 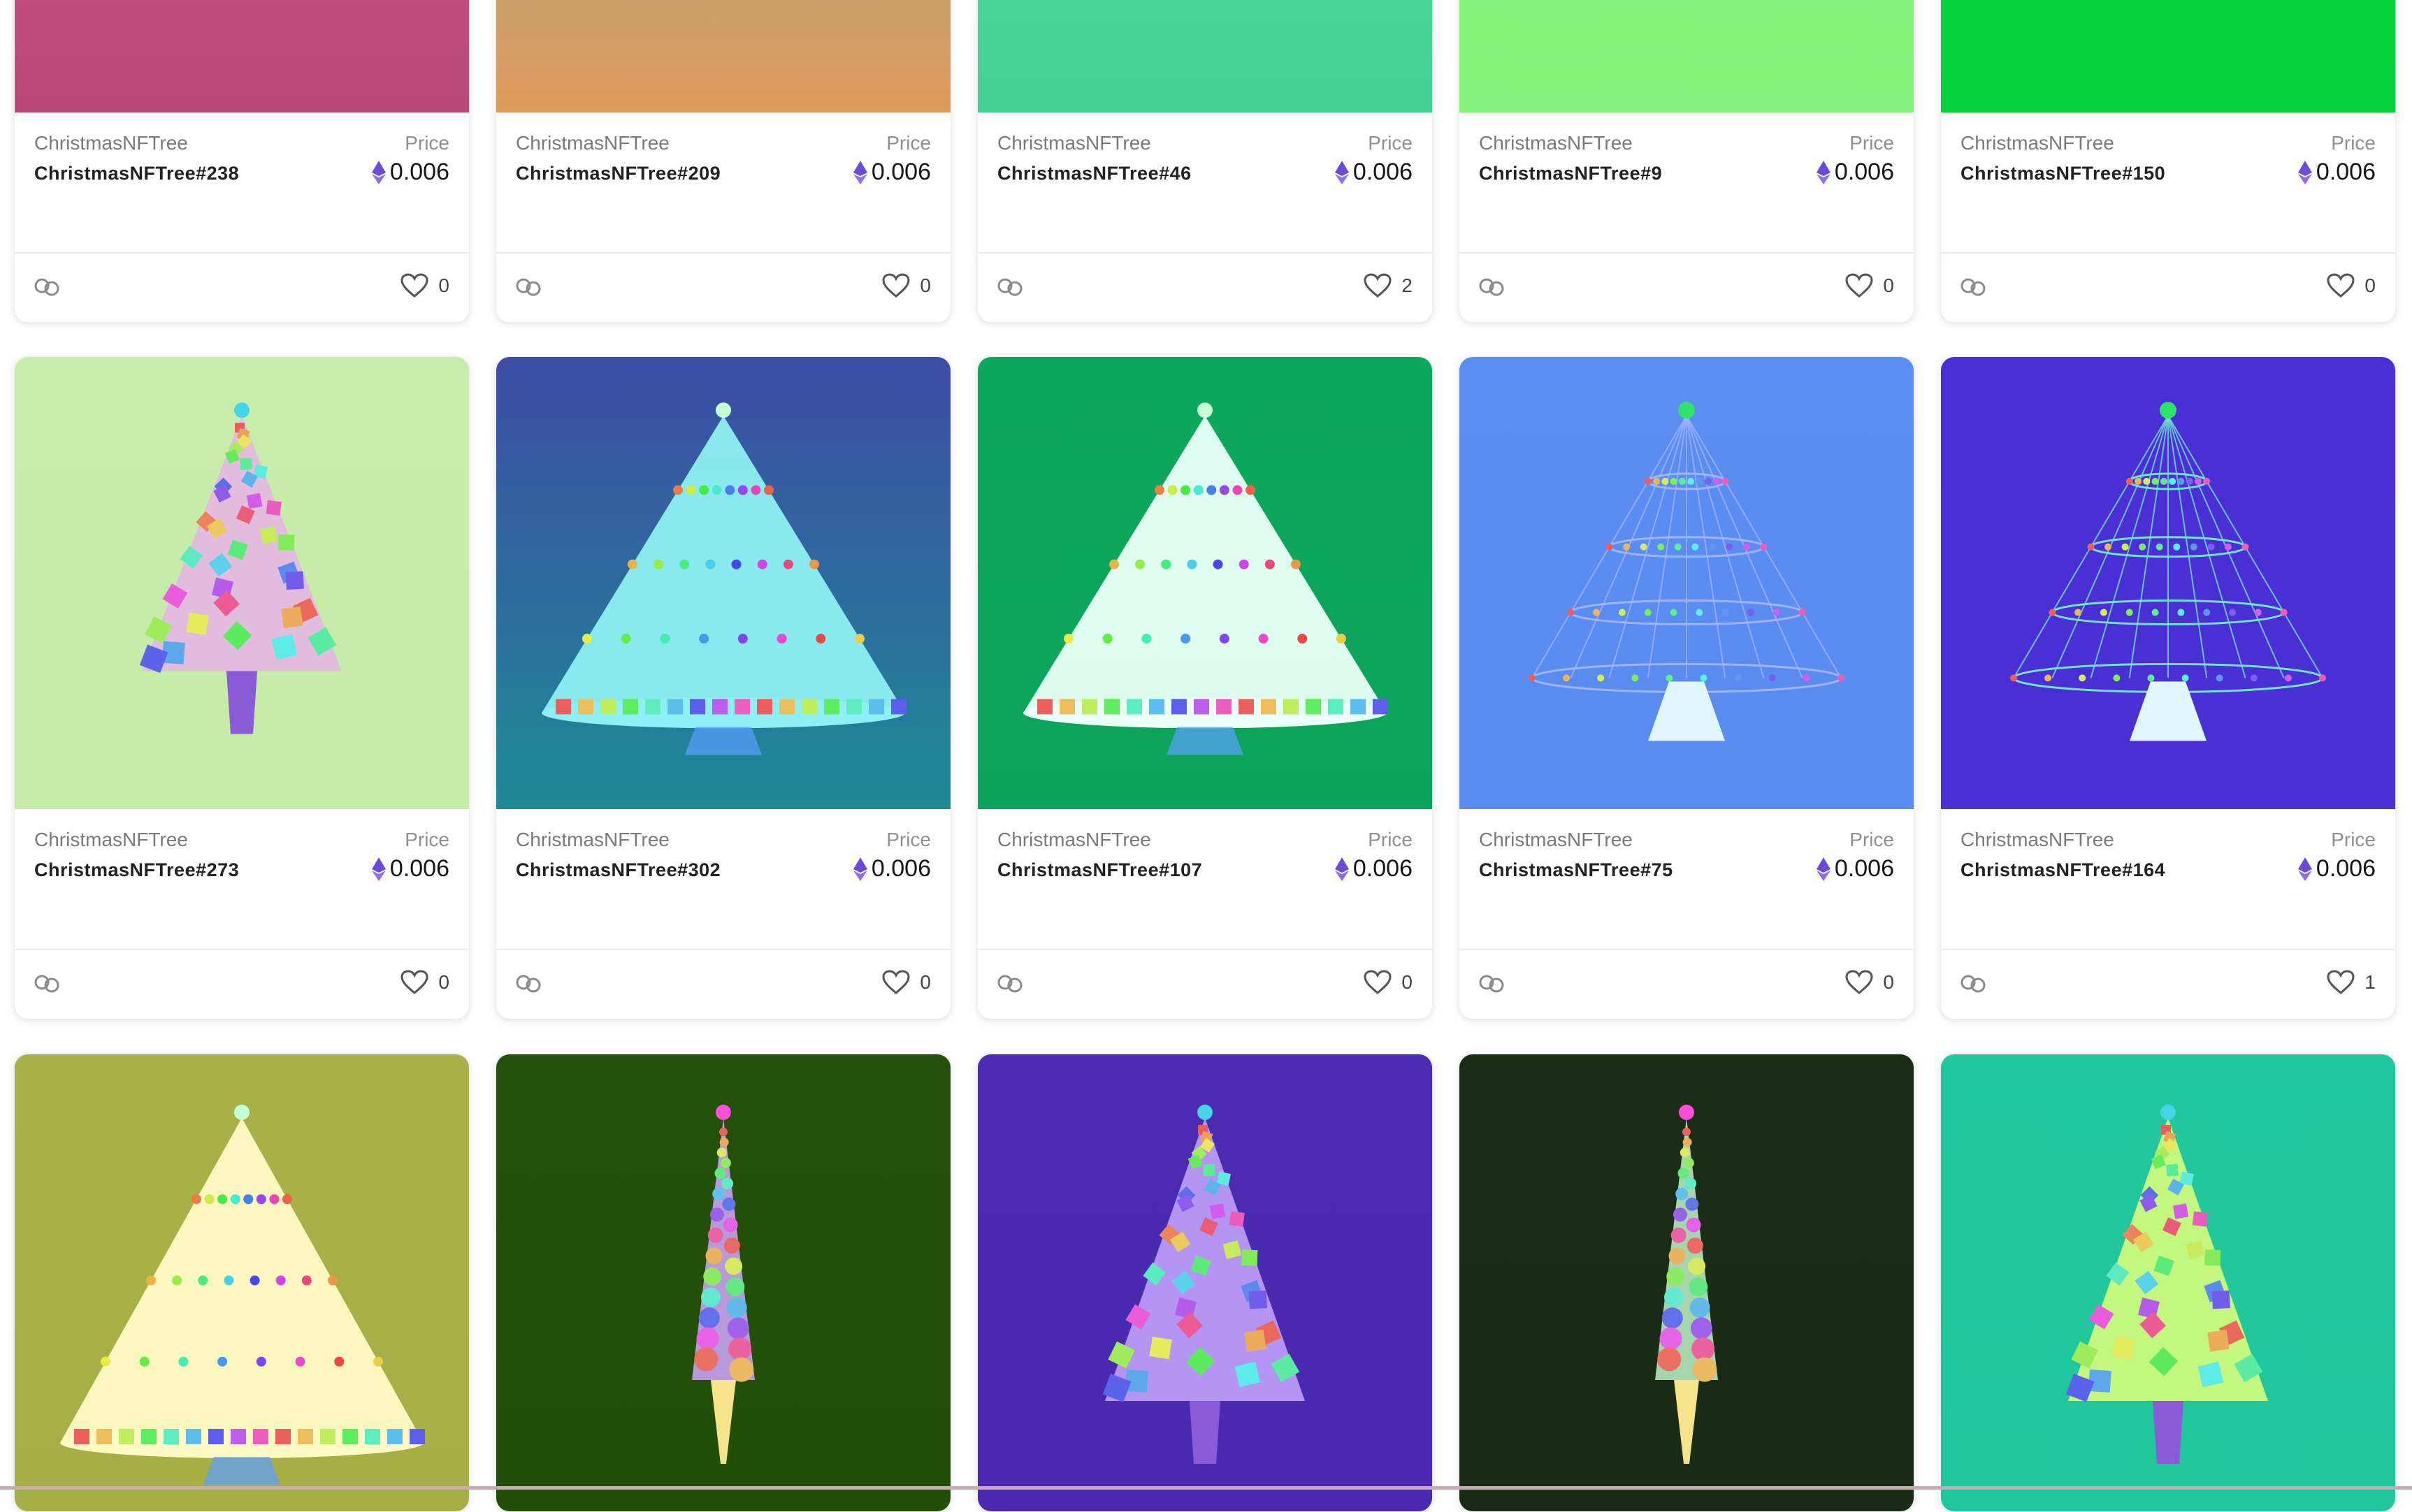 I want to click on nft-name: ChristmasNFTree#107, so click(x=1099, y=870).